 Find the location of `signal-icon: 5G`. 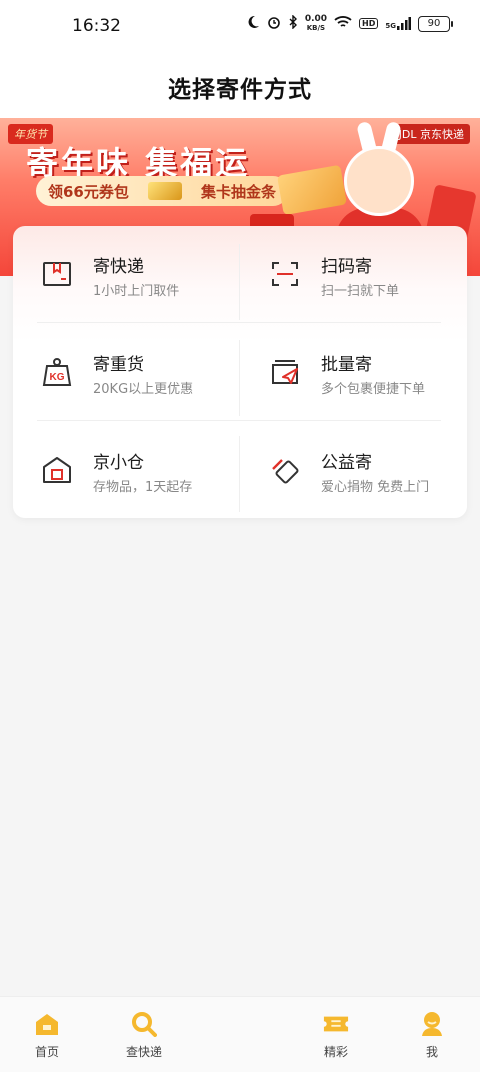

signal-icon: 5G is located at coordinates (398, 23).